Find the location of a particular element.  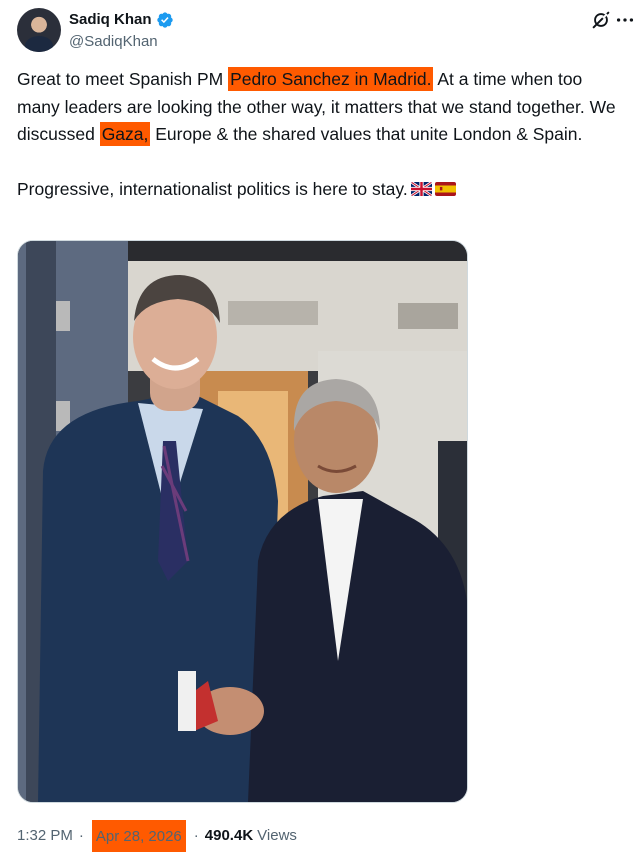

verified-badge-icon is located at coordinates (164, 20).